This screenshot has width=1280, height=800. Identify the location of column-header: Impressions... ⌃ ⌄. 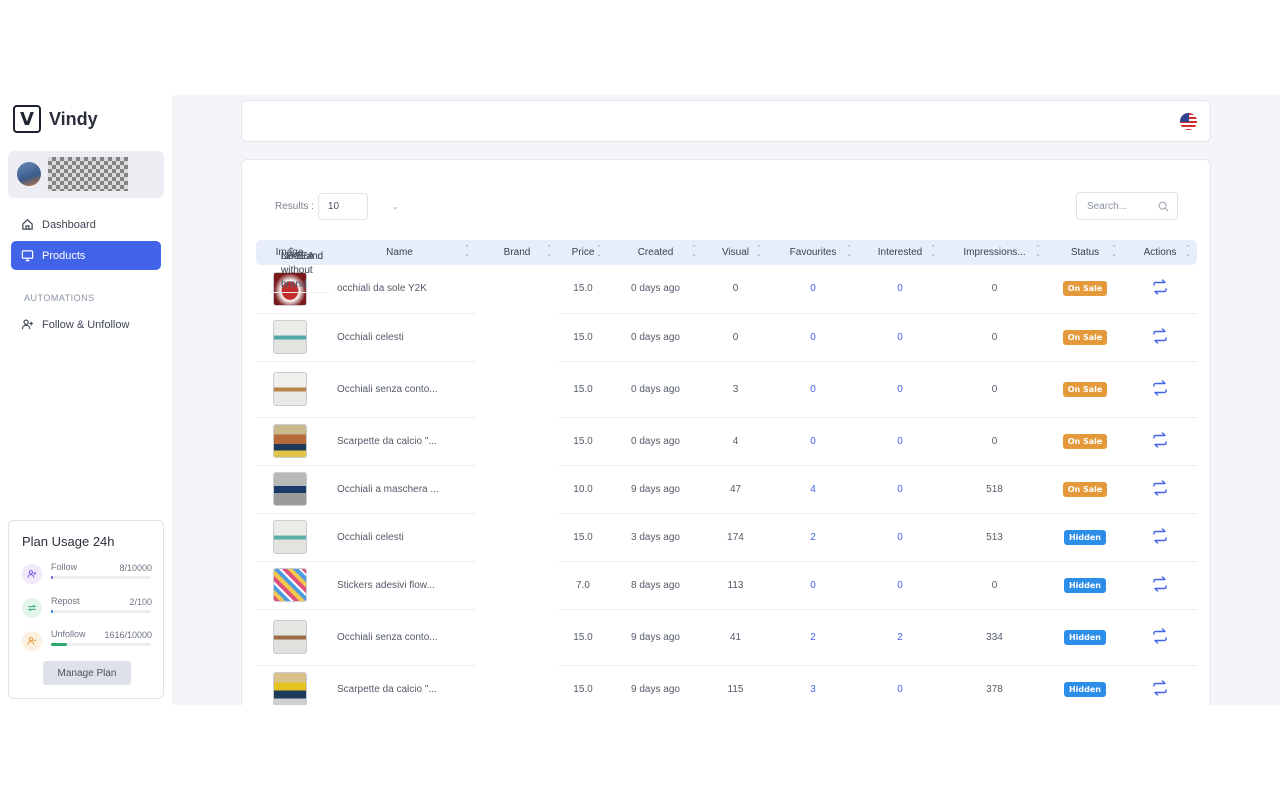
(994, 252).